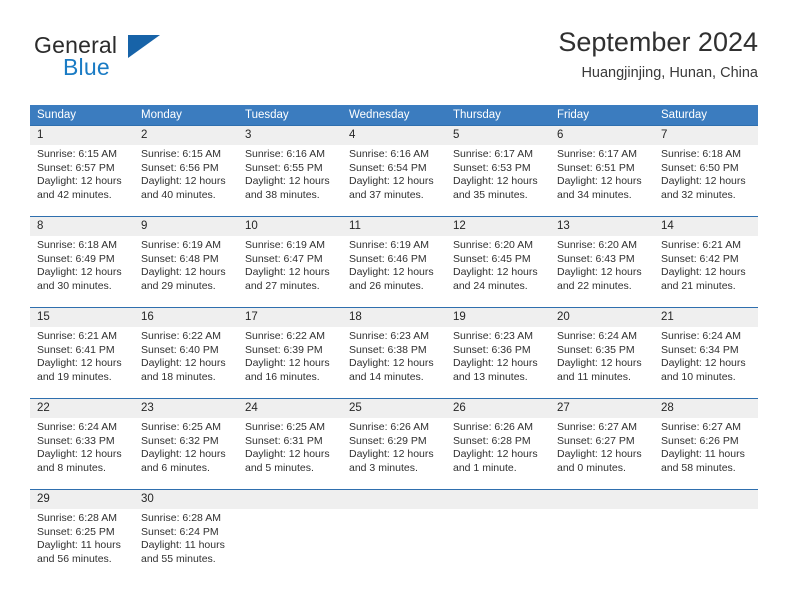 The width and height of the screenshot is (792, 612). What do you see at coordinates (602, 135) in the screenshot?
I see `day-number: 6` at bounding box center [602, 135].